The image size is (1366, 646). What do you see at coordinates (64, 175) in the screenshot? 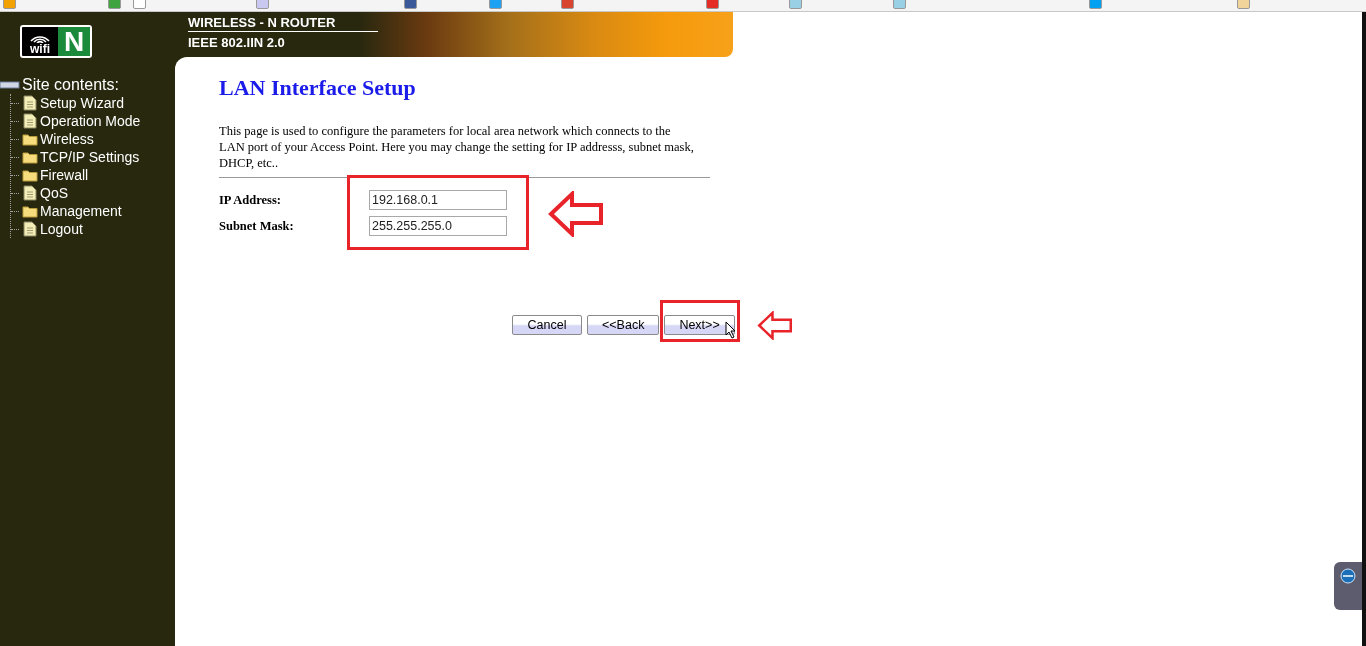
I see `sidebar-item: Firewall` at bounding box center [64, 175].